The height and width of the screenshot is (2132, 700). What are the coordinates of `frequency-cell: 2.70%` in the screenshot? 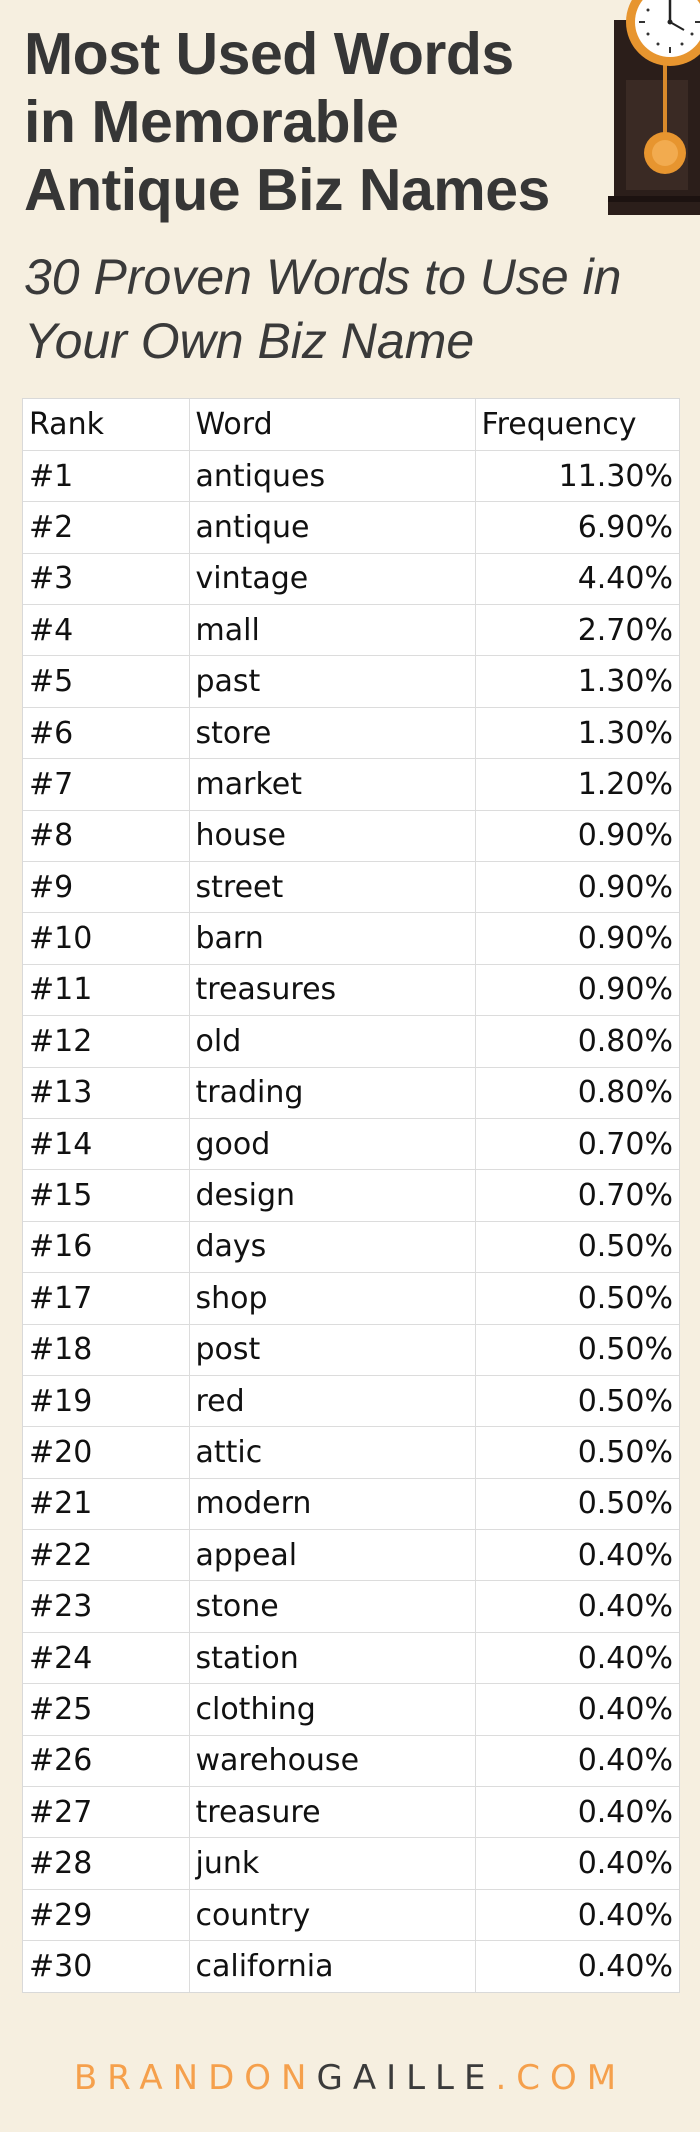 It's located at (577, 630).